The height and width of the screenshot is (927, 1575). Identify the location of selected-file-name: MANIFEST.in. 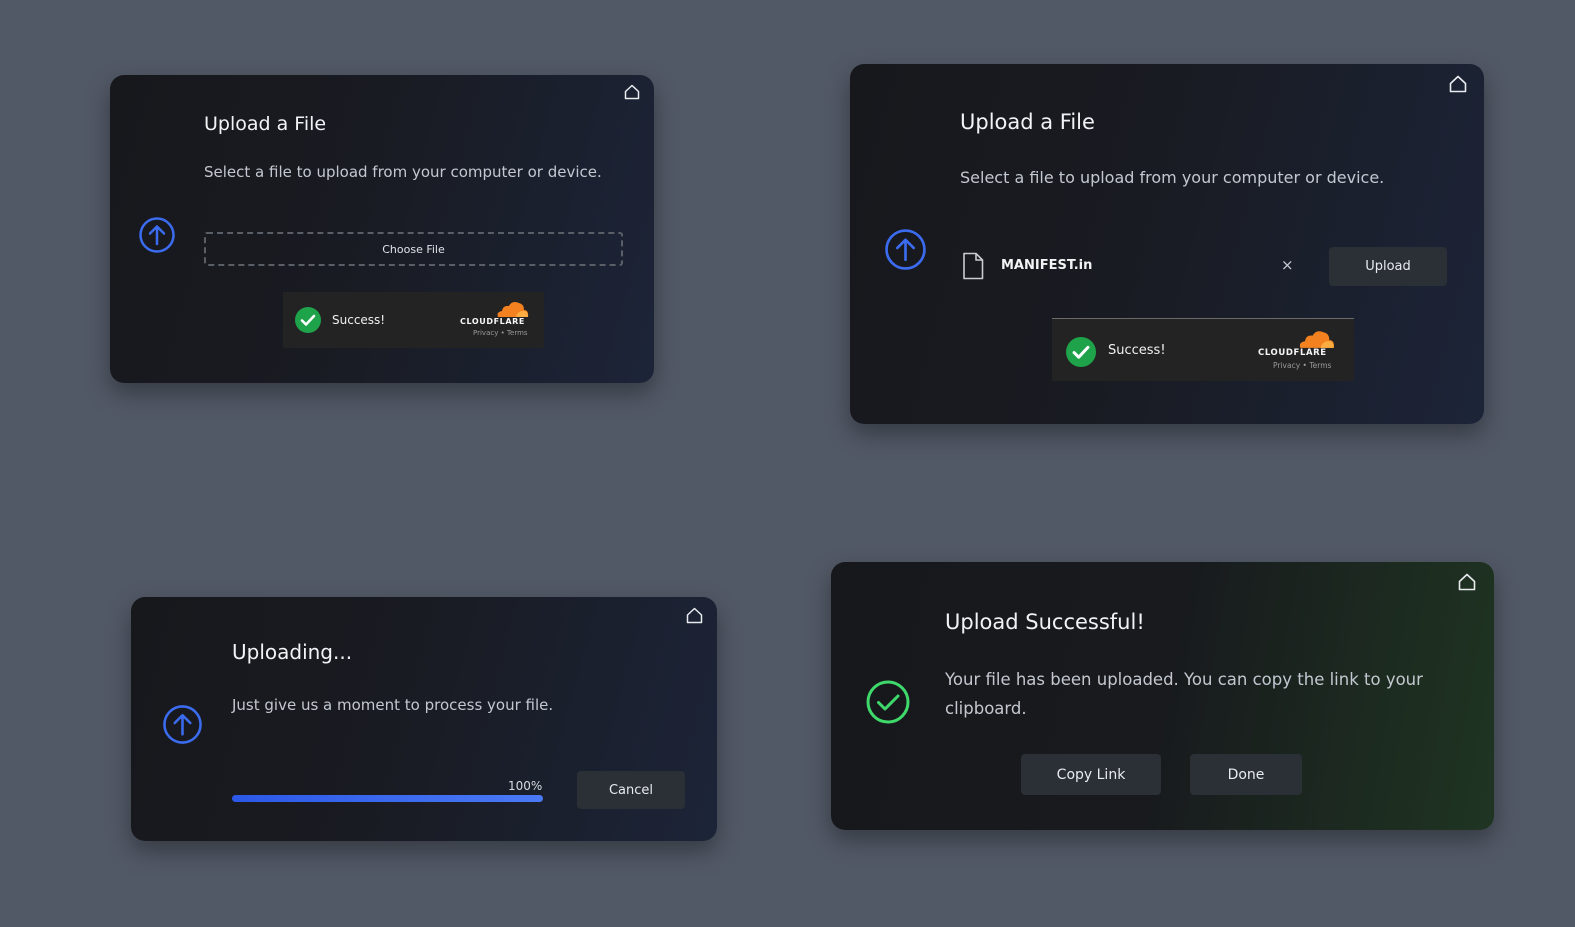
(1047, 265).